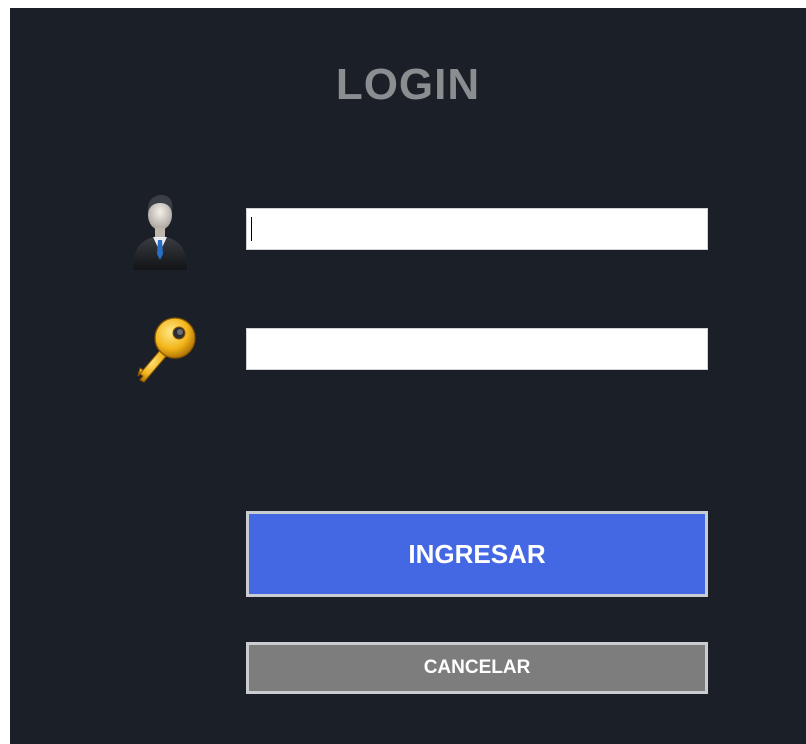  Describe the element at coordinates (251, 229) in the screenshot. I see `text-cursor` at that location.